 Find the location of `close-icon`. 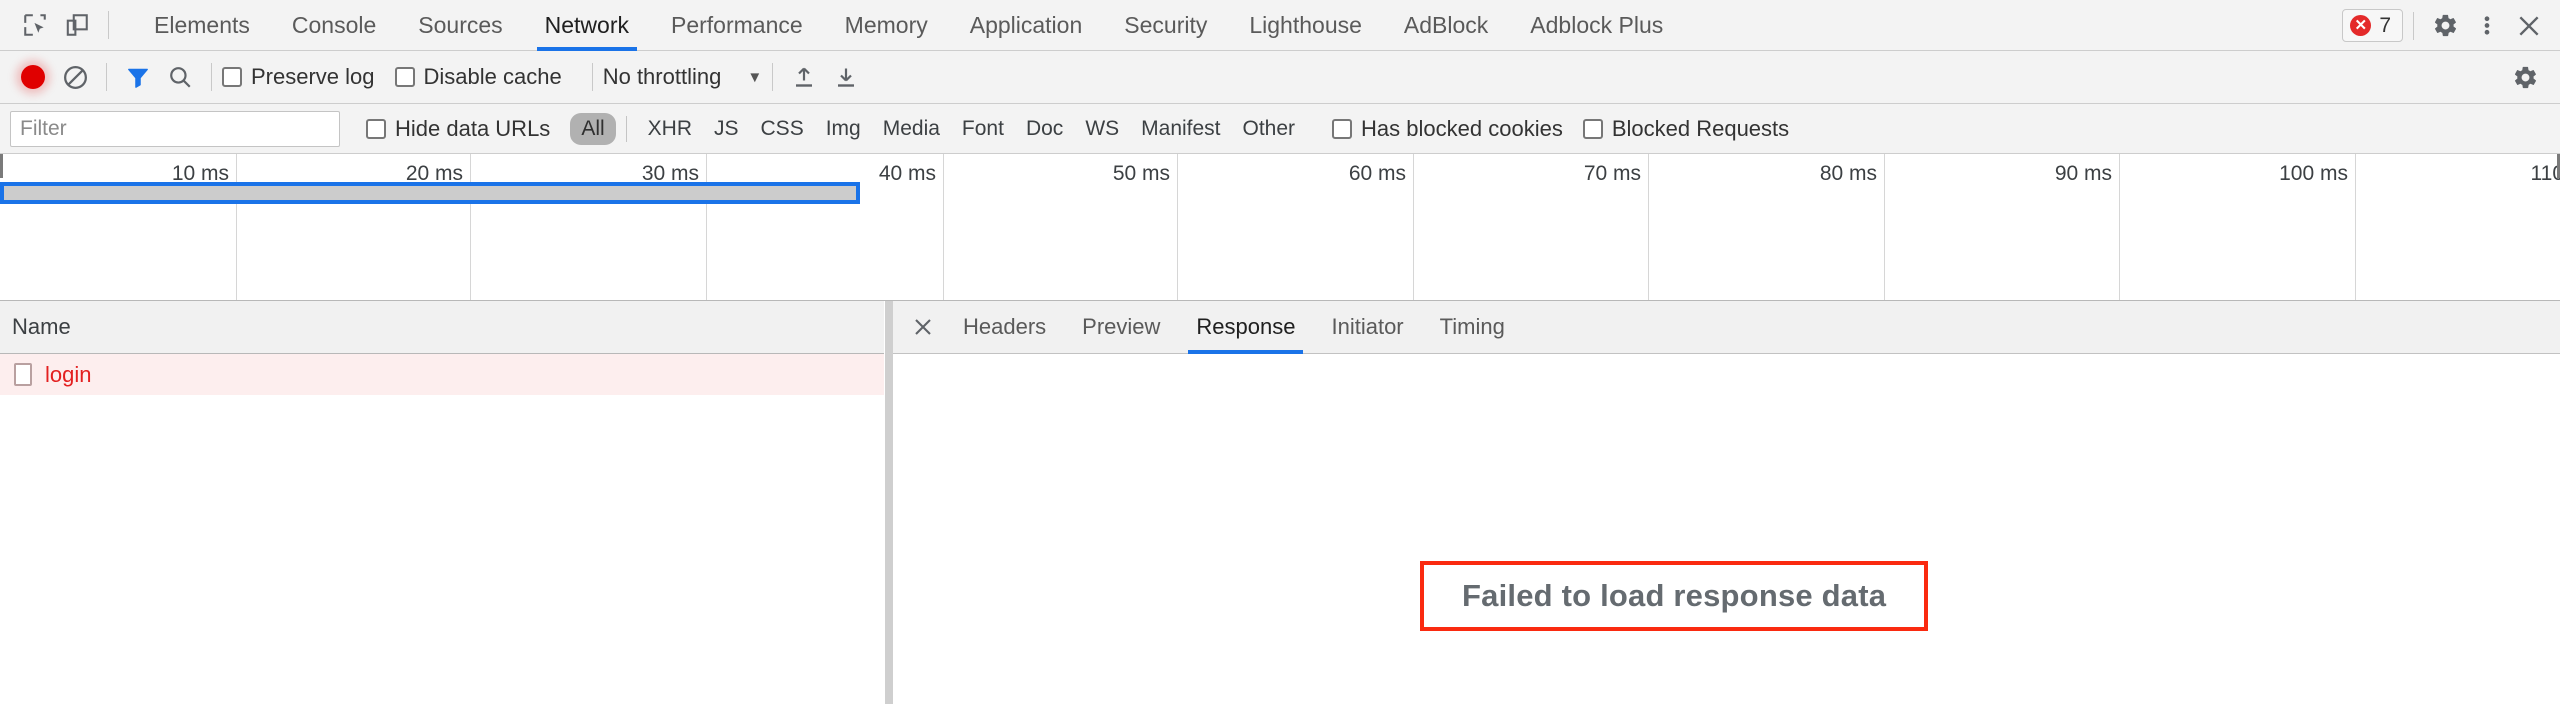

close-icon is located at coordinates (2529, 26).